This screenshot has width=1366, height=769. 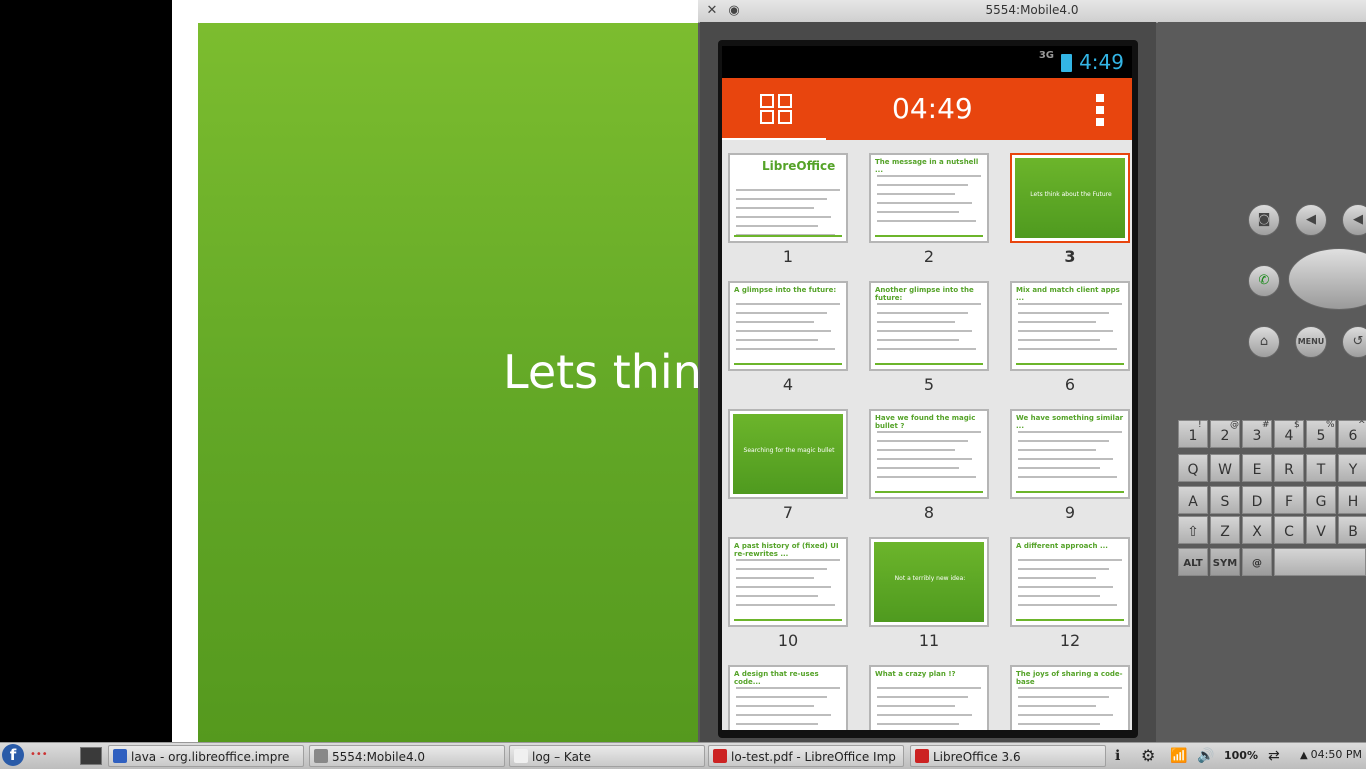 I want to click on slide-thumbnail-image: A glimpse into the future:, so click(x=788, y=326).